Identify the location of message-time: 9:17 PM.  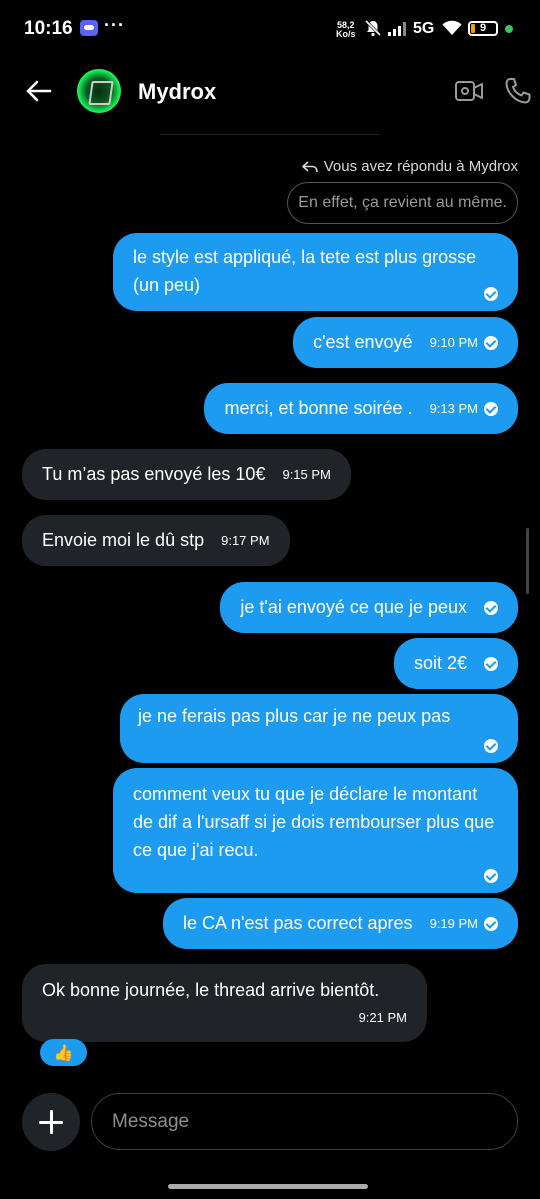
(245, 541).